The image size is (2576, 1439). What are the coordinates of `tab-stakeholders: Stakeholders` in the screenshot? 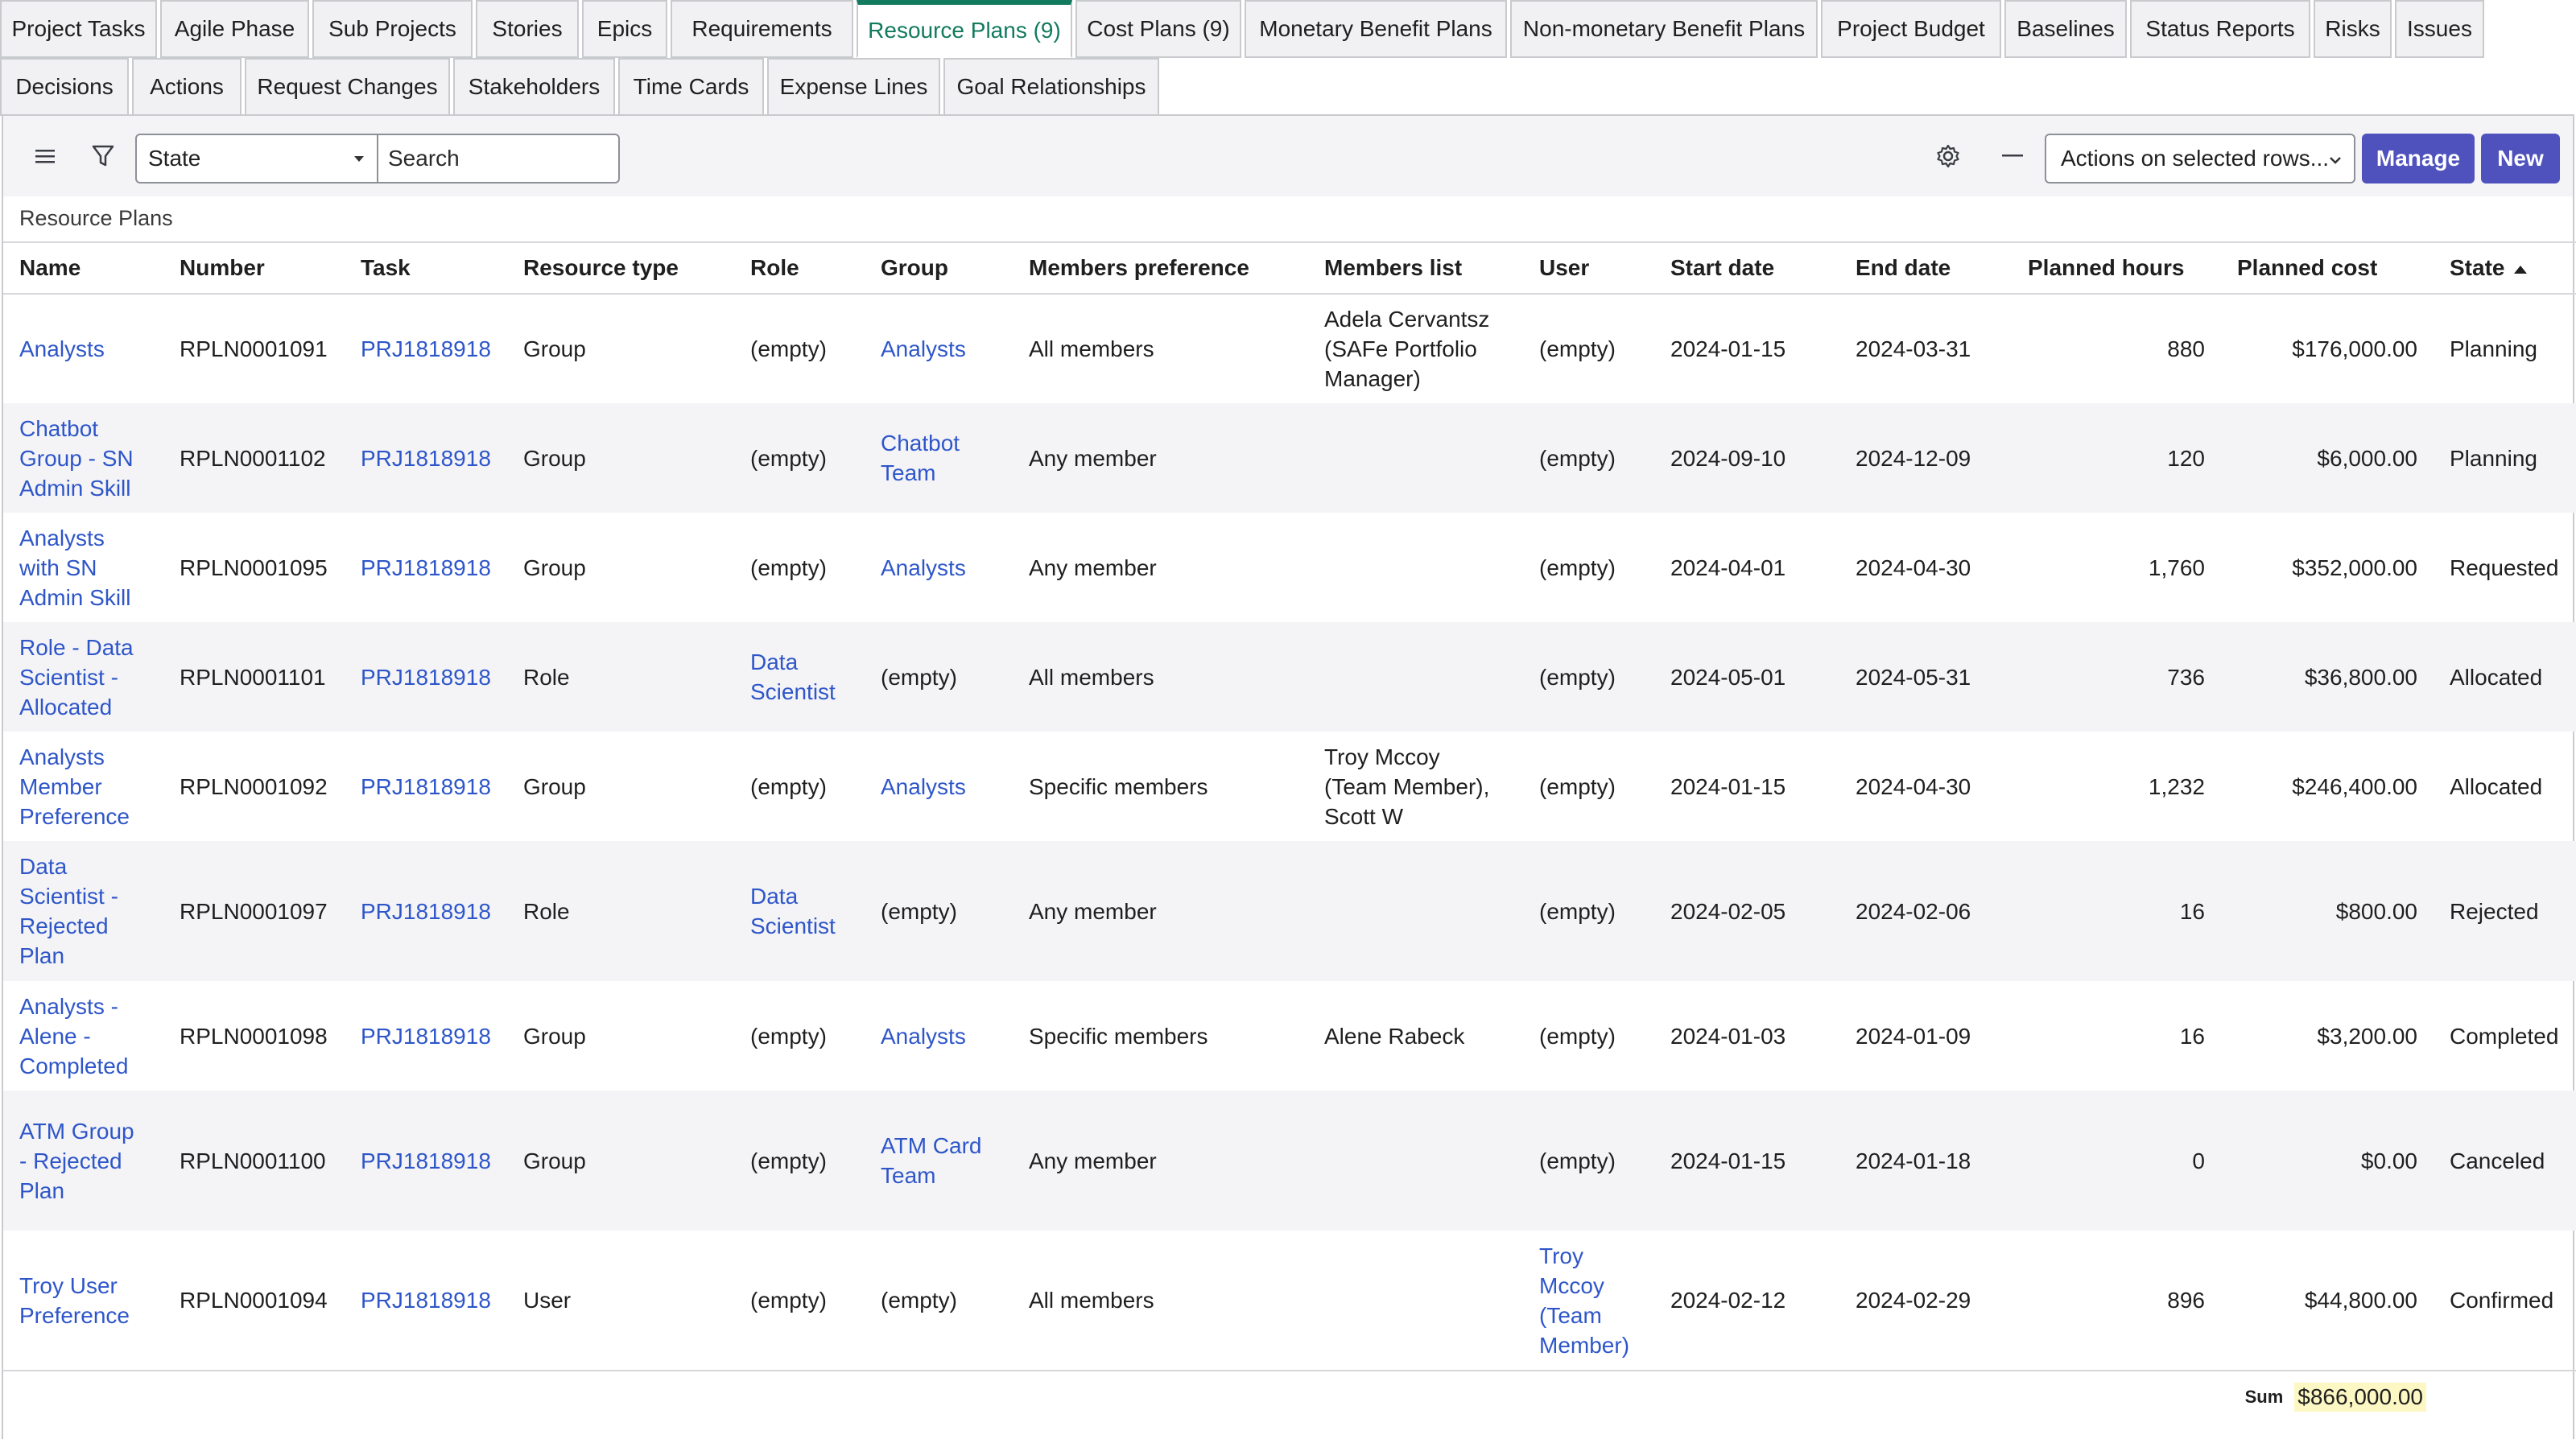 It's located at (534, 87).